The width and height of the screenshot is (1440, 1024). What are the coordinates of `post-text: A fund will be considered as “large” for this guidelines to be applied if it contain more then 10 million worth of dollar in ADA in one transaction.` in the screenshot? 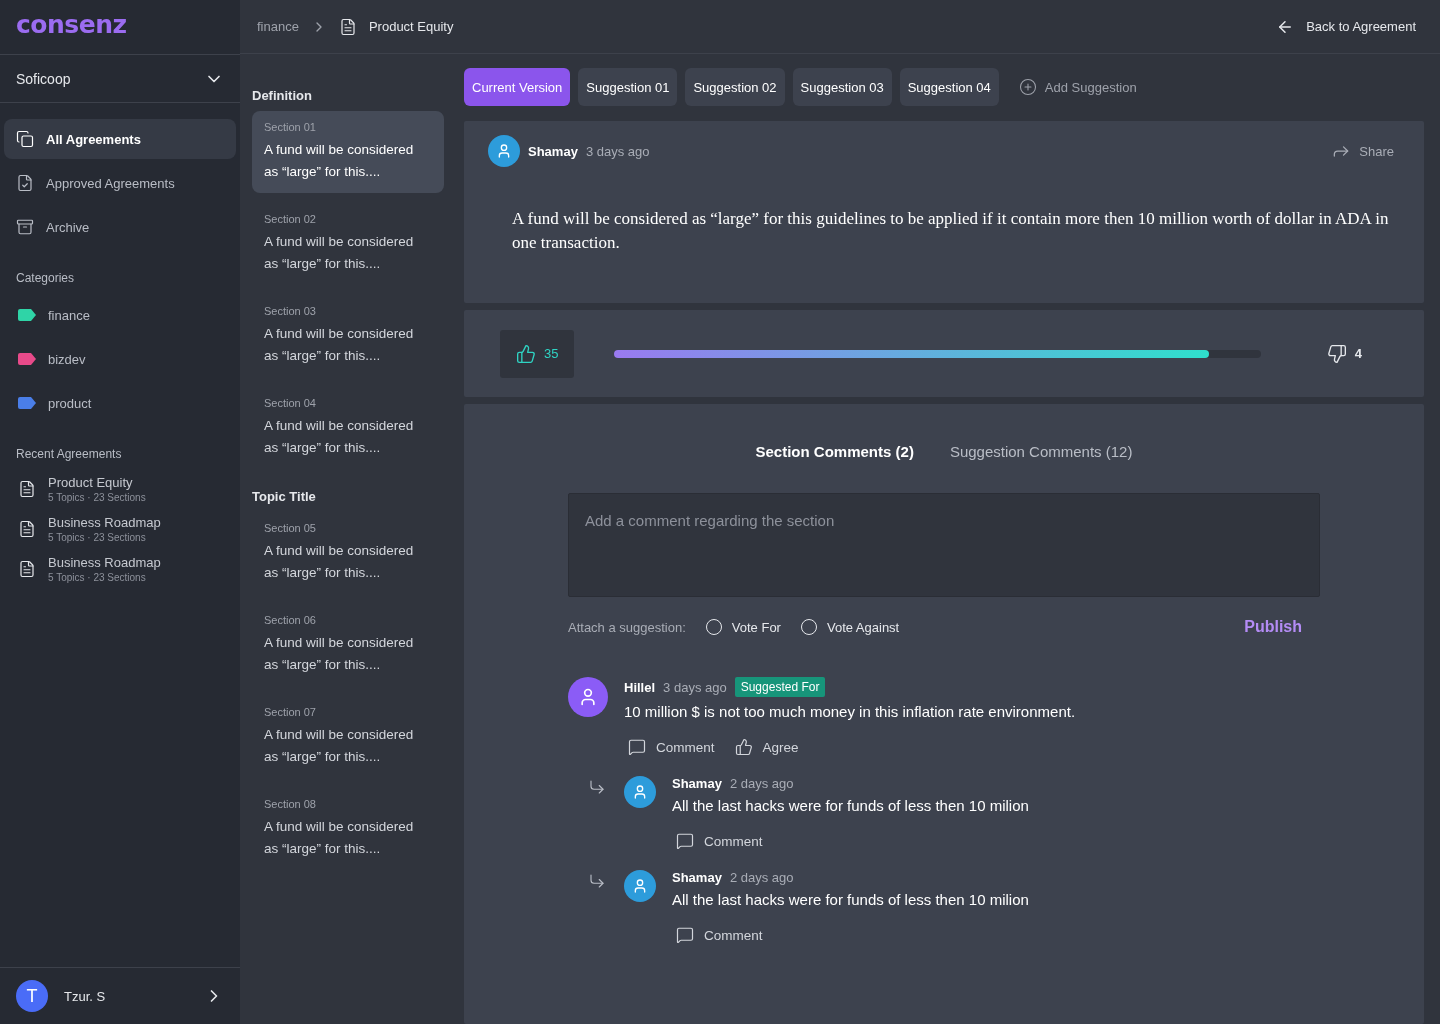 It's located at (951, 231).